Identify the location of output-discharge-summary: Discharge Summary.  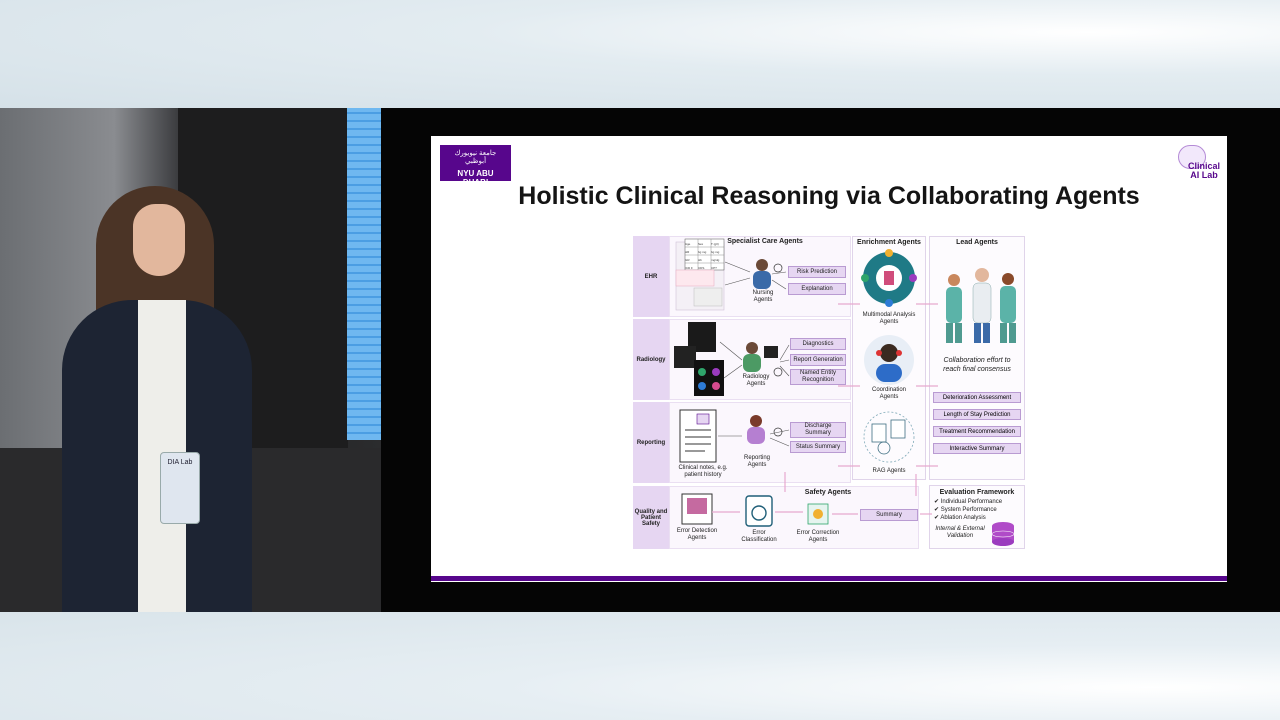
(818, 430).